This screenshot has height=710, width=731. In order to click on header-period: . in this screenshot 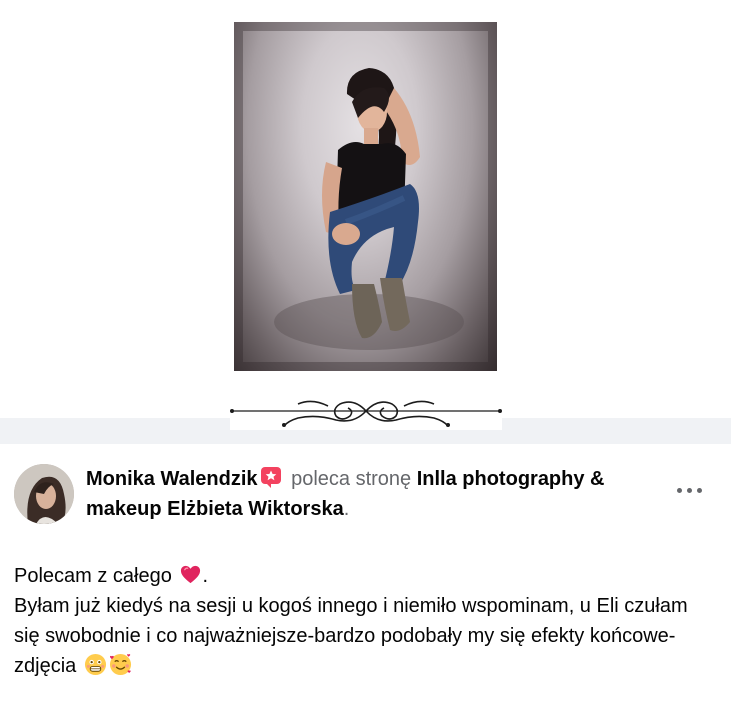, I will do `click(346, 509)`.